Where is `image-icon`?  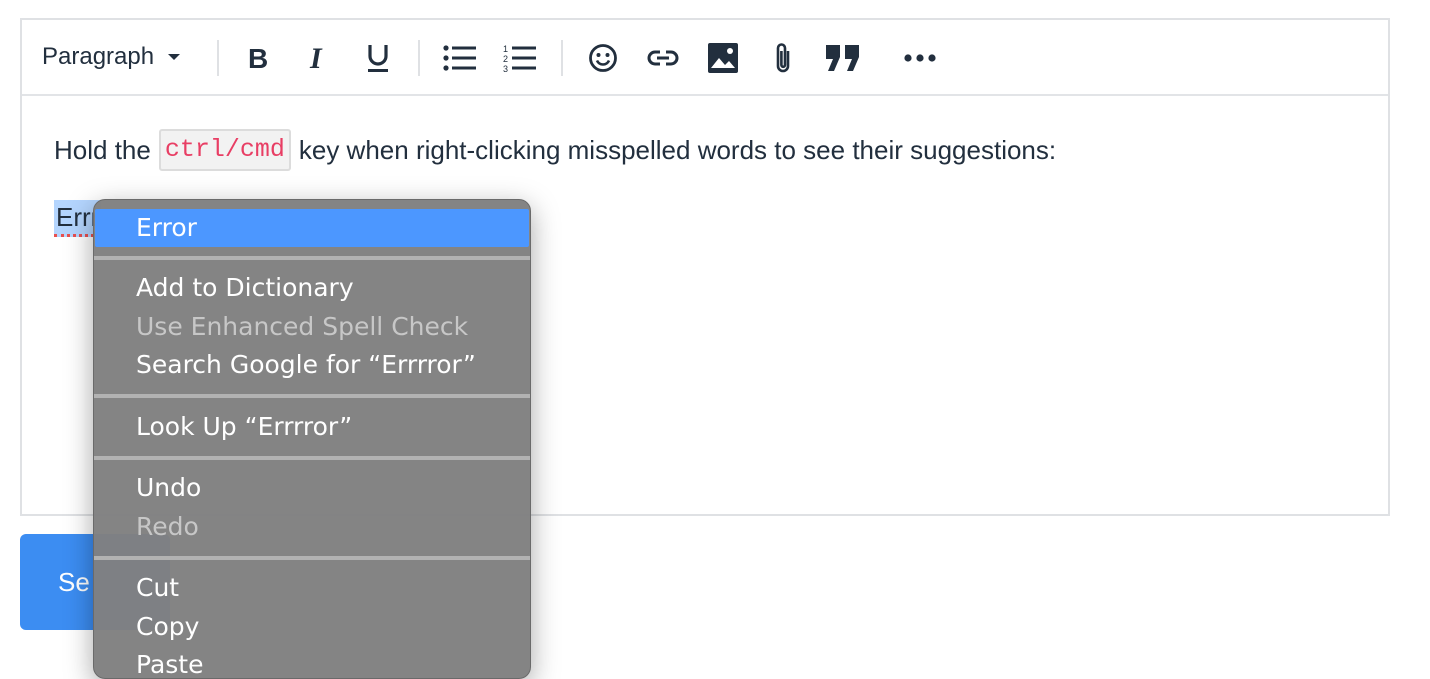 image-icon is located at coordinates (723, 58).